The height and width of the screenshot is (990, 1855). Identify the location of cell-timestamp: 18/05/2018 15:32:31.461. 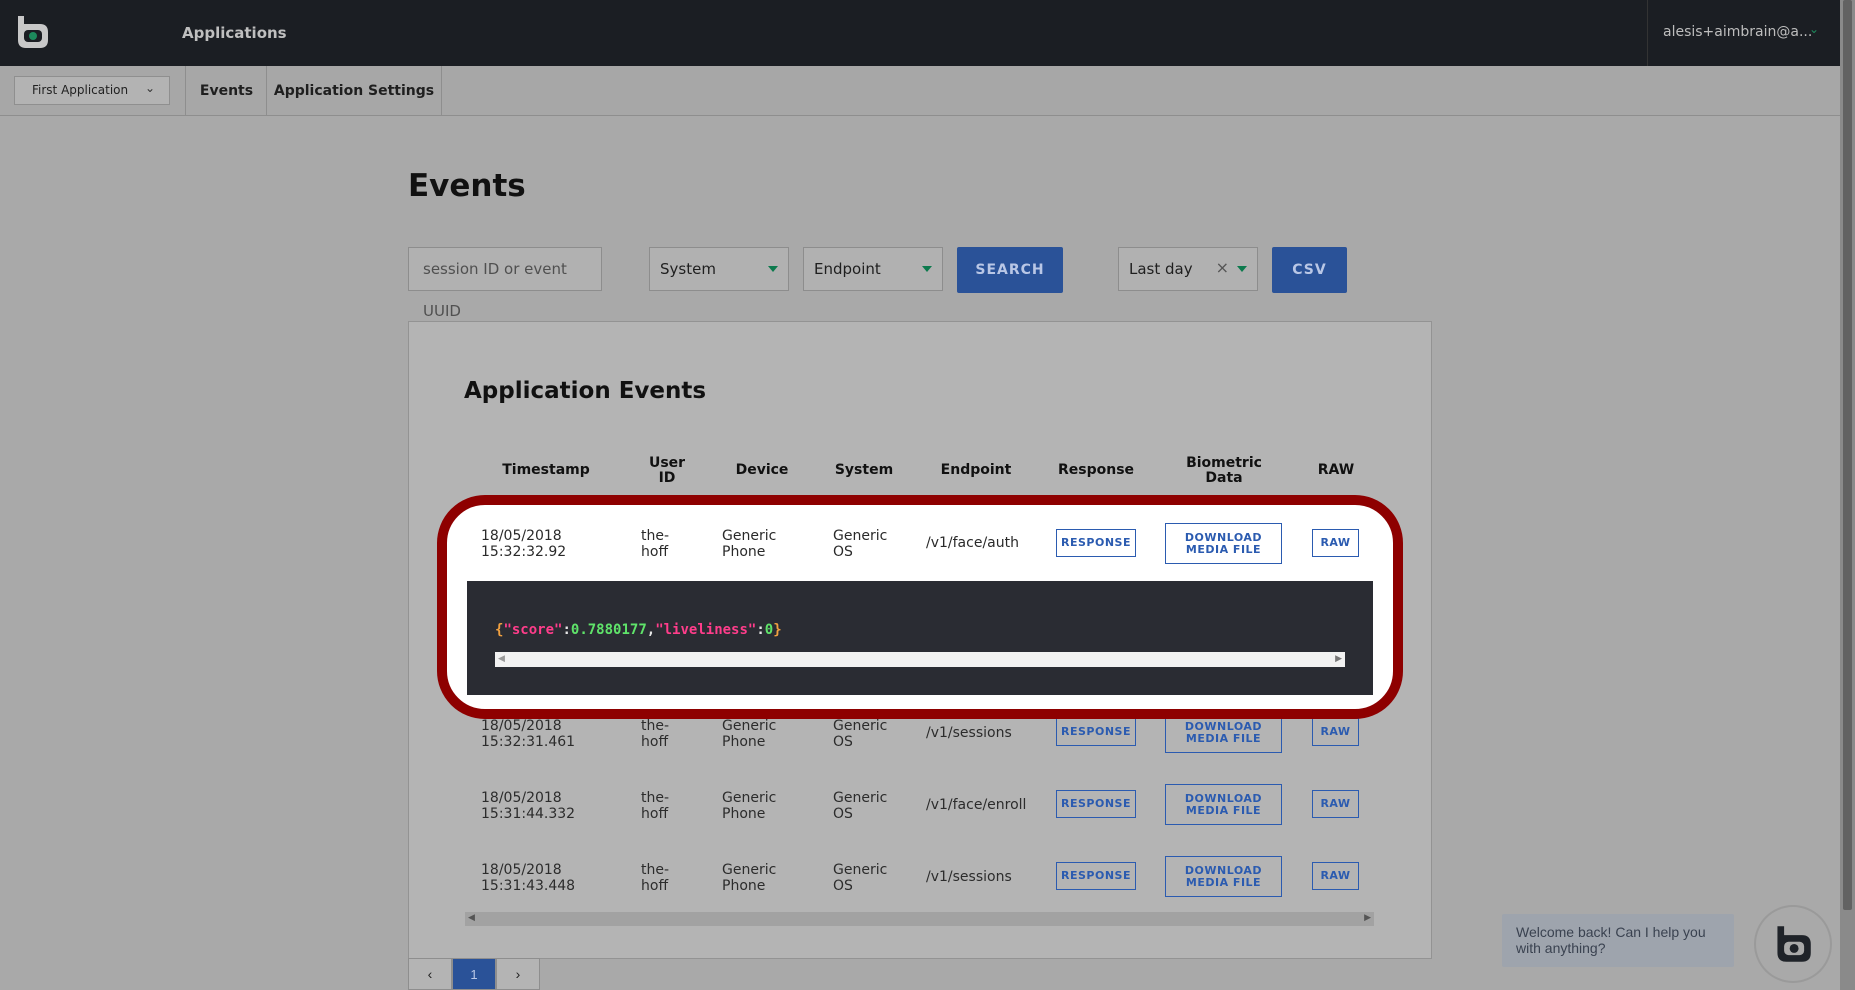
(528, 734).